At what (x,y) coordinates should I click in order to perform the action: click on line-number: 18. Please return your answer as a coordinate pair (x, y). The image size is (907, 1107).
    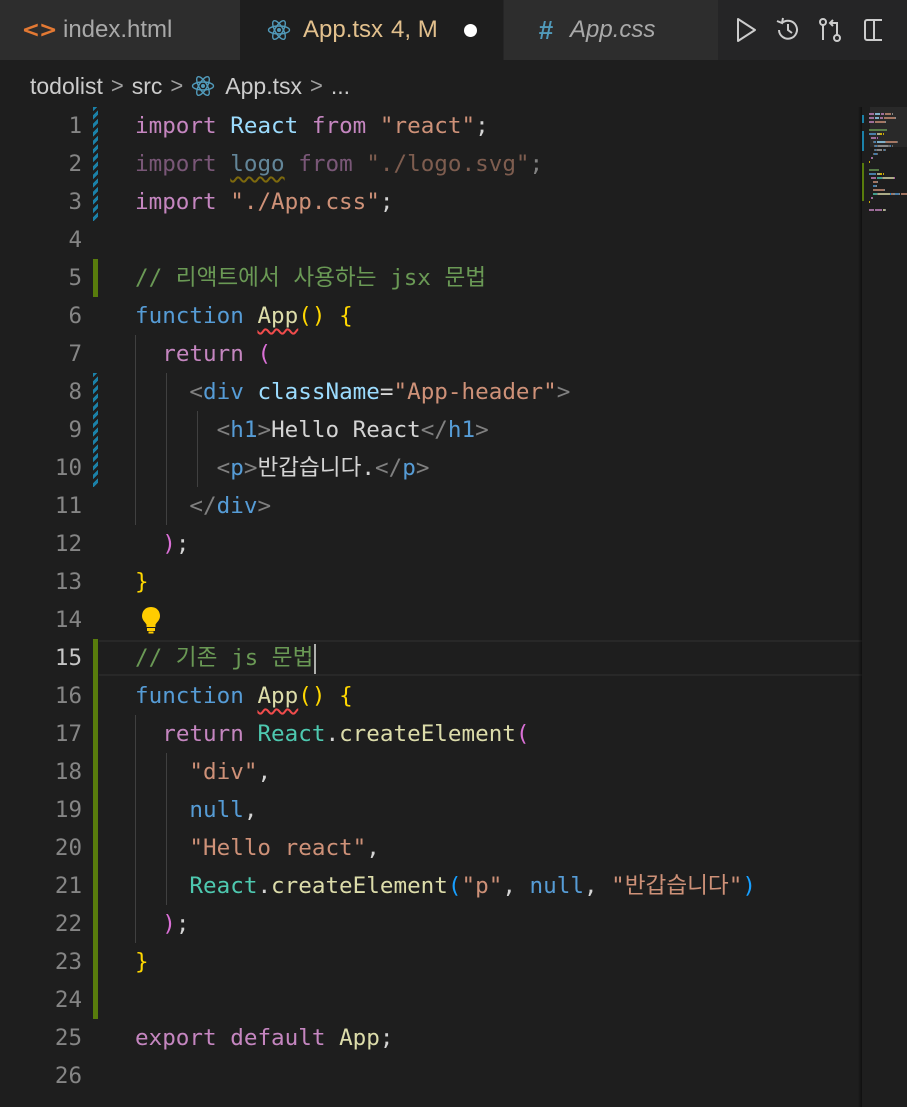
    Looking at the image, I should click on (41, 772).